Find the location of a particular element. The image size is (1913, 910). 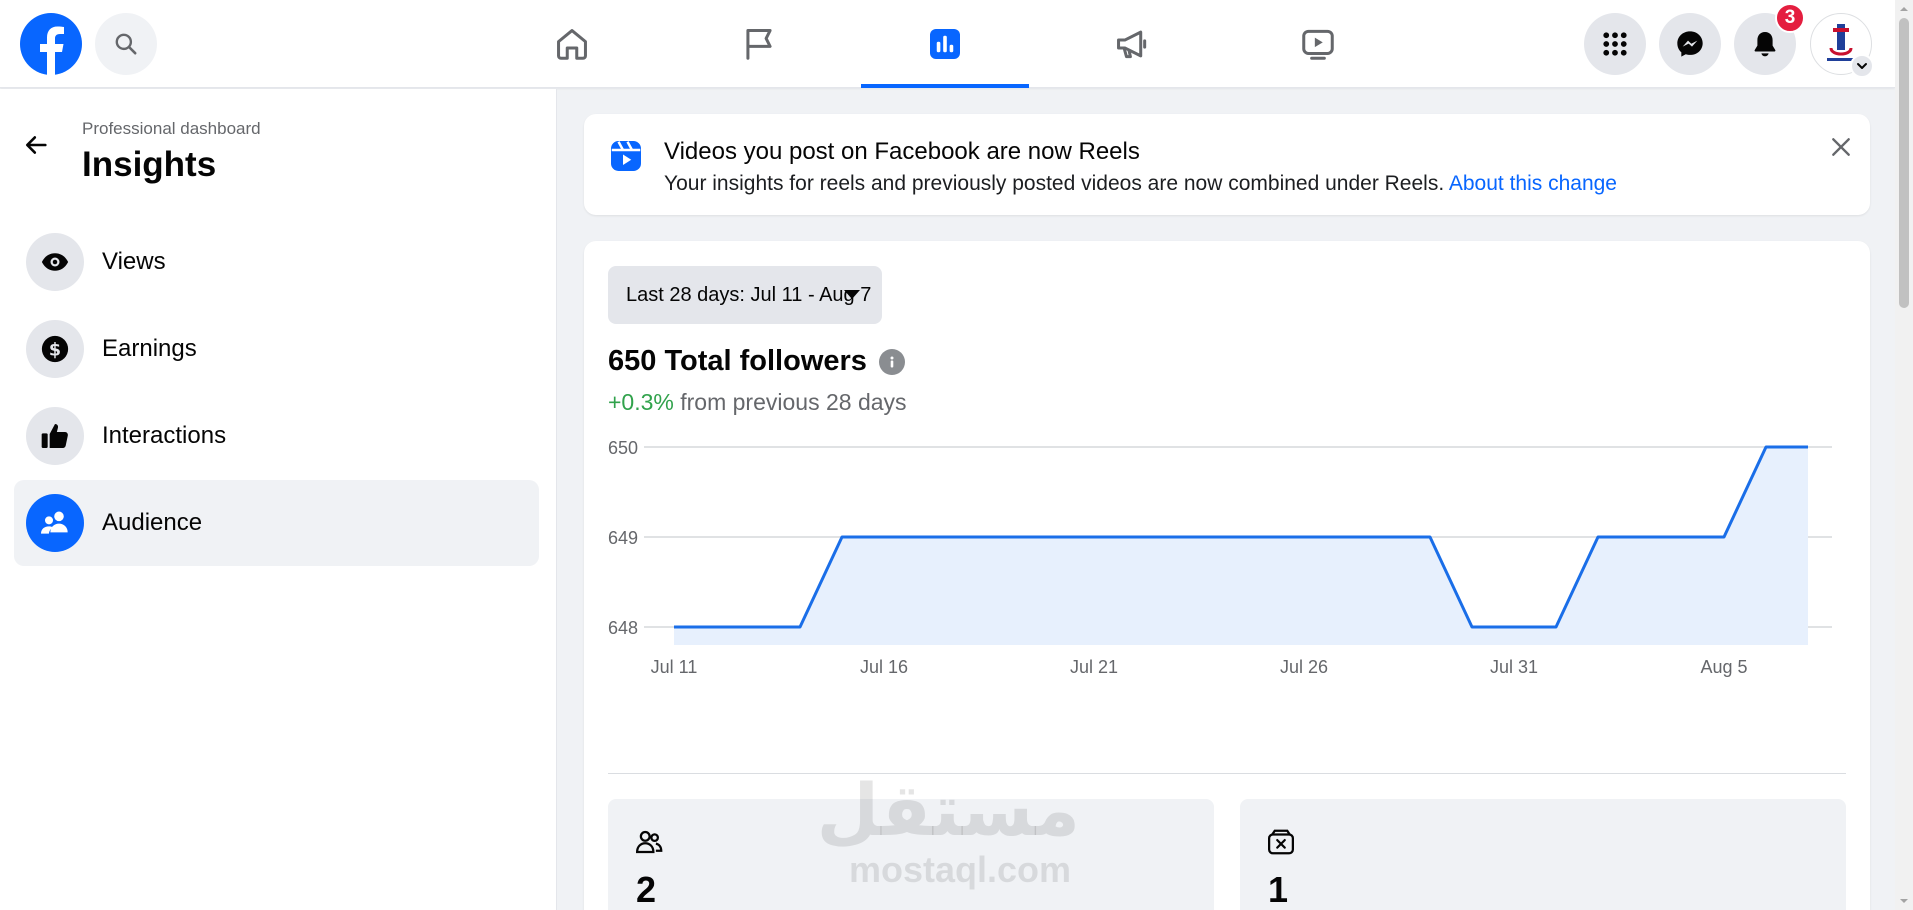

tab-insights is located at coordinates (945, 44).